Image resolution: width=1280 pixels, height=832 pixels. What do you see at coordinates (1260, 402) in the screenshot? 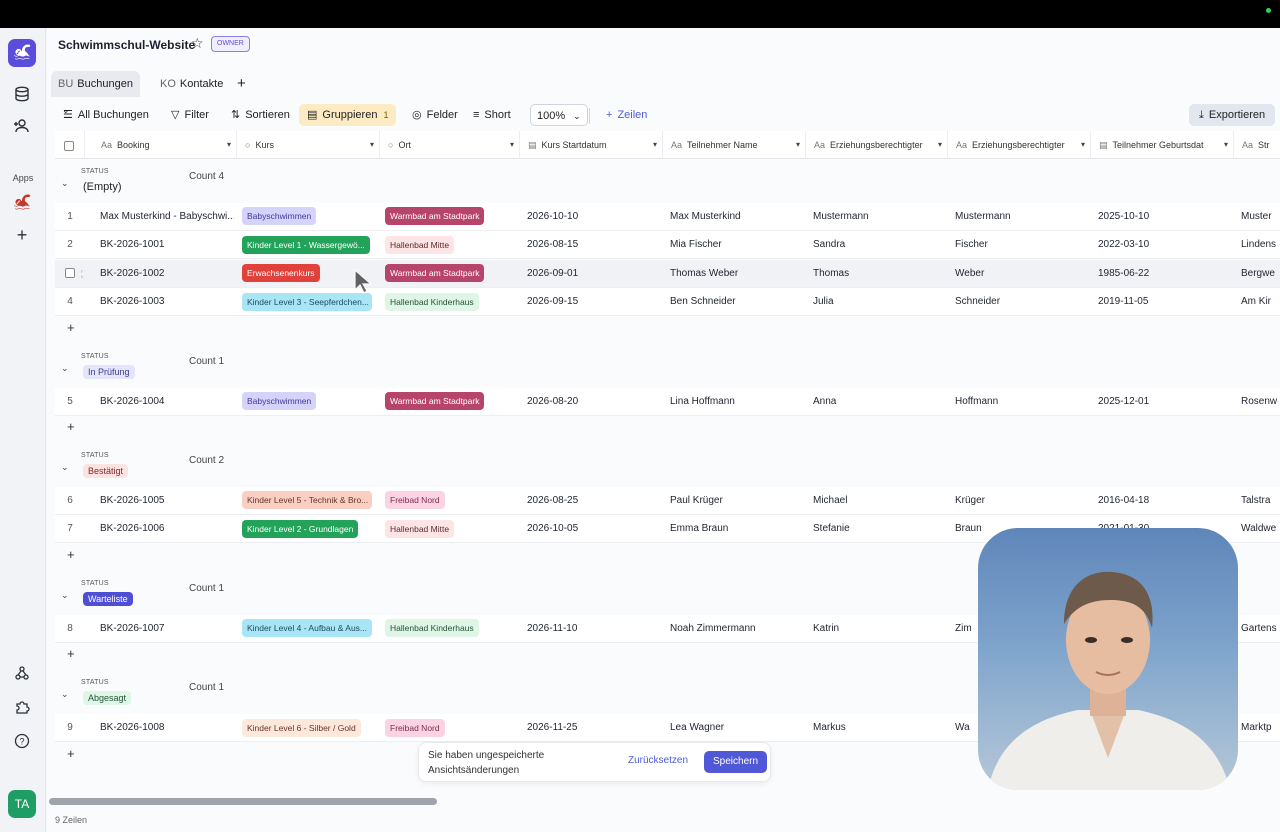
I see `str-cell: Rosenw` at bounding box center [1260, 402].